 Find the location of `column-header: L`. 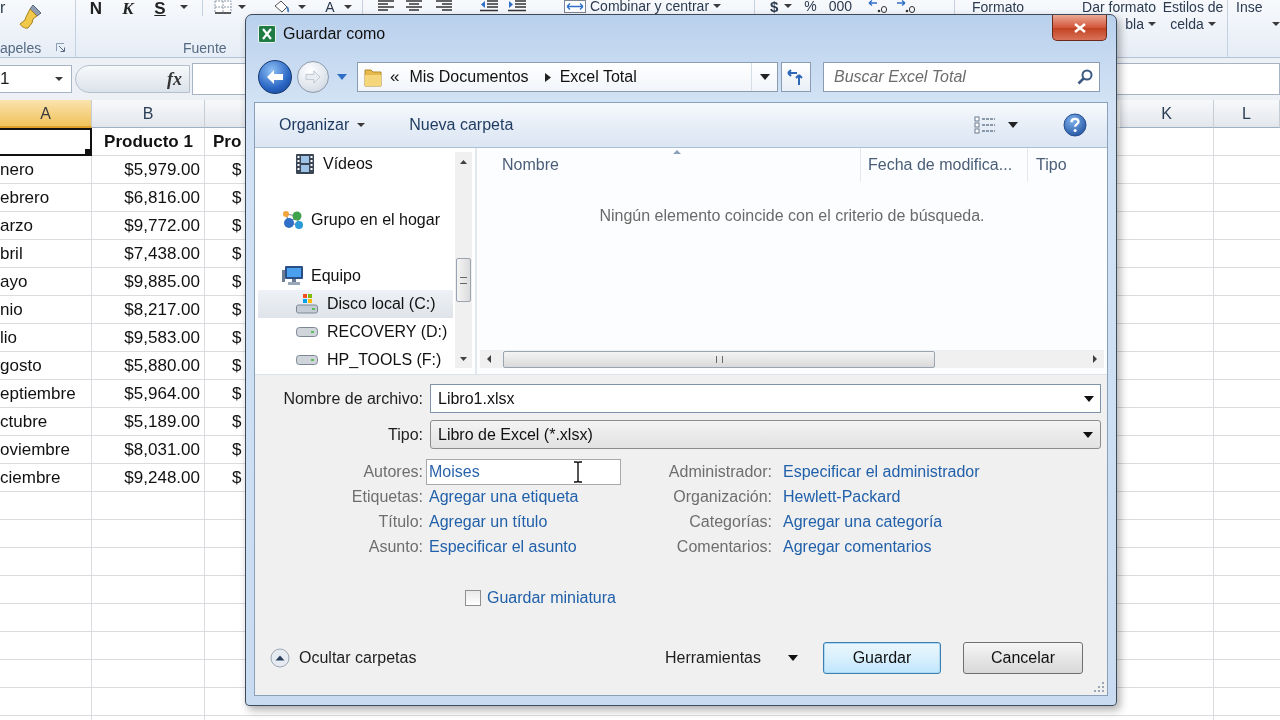

column-header: L is located at coordinates (1247, 114).